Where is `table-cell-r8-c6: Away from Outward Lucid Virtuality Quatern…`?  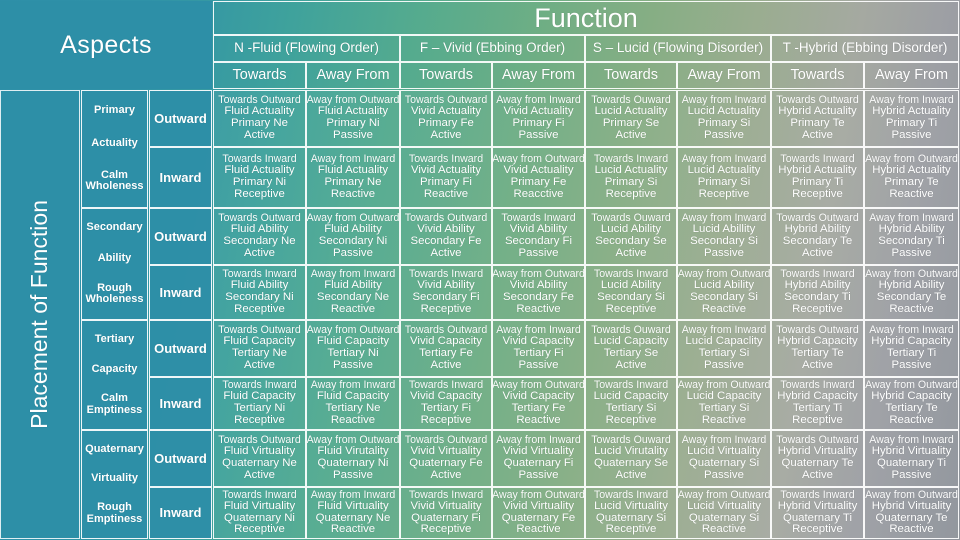 table-cell-r8-c6: Away from Outward Lucid Virtuality Quatern… is located at coordinates (724, 513).